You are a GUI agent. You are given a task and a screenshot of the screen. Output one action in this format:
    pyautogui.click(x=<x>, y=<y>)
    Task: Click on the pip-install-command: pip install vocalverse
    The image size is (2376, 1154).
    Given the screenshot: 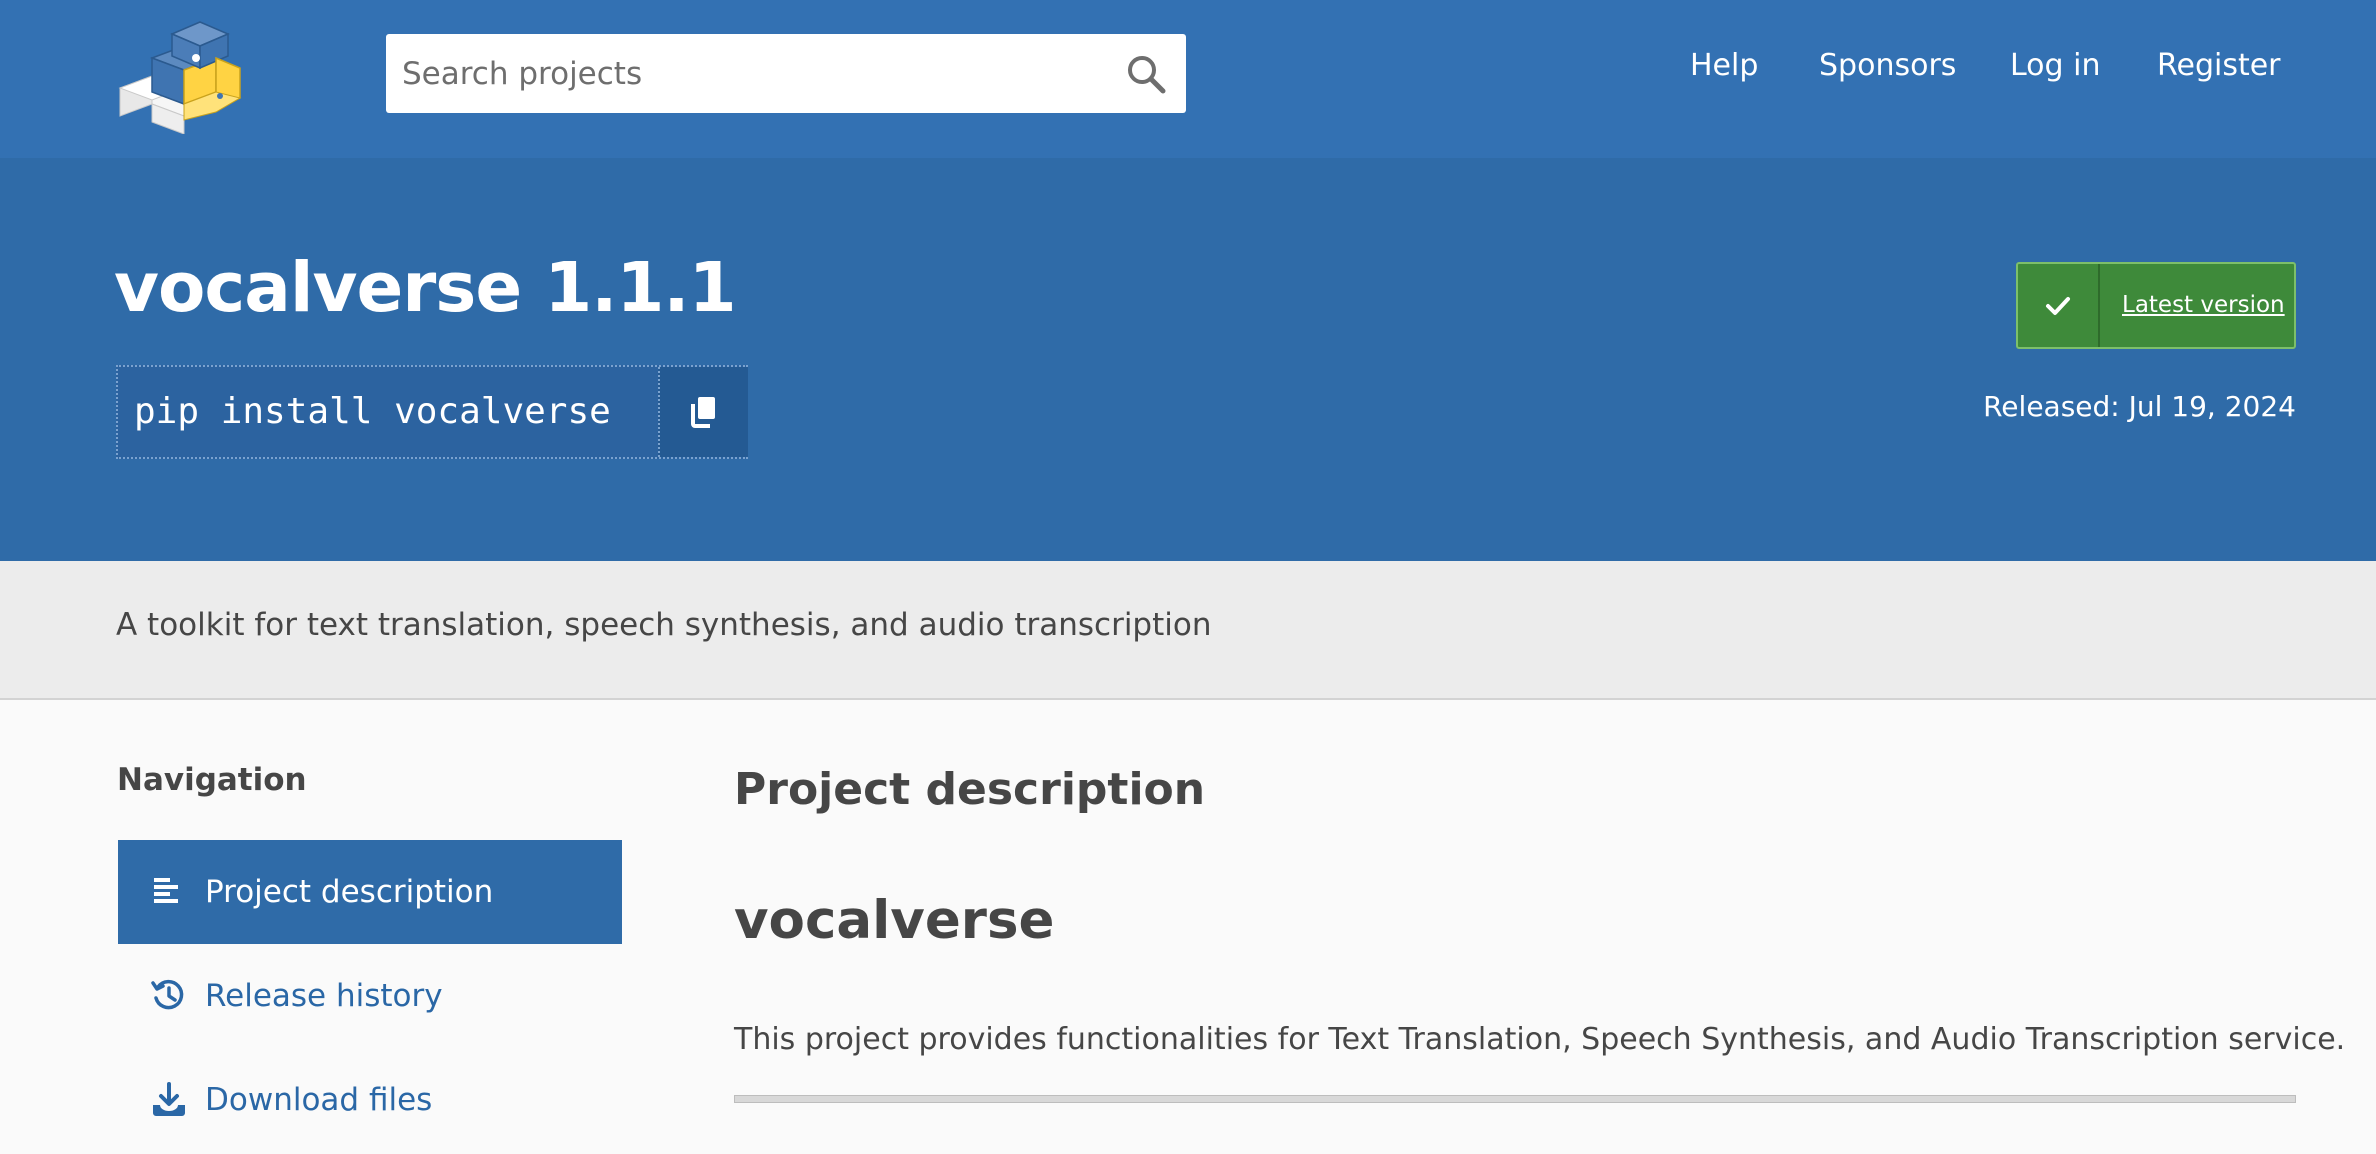 What is the action you would take?
    pyautogui.click(x=372, y=412)
    